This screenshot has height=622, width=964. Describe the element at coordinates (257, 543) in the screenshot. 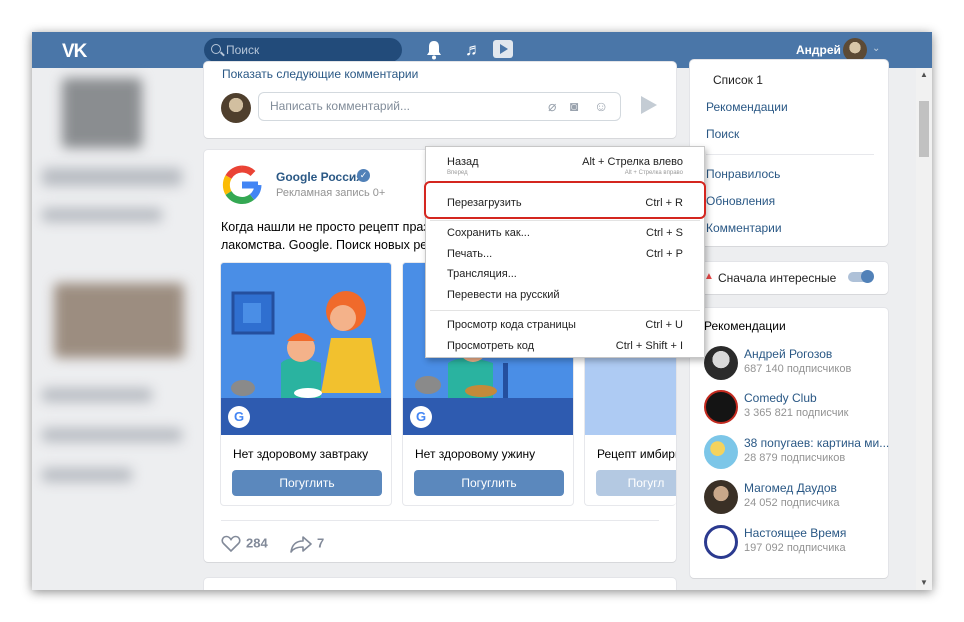

I see `likes-count: 284` at that location.